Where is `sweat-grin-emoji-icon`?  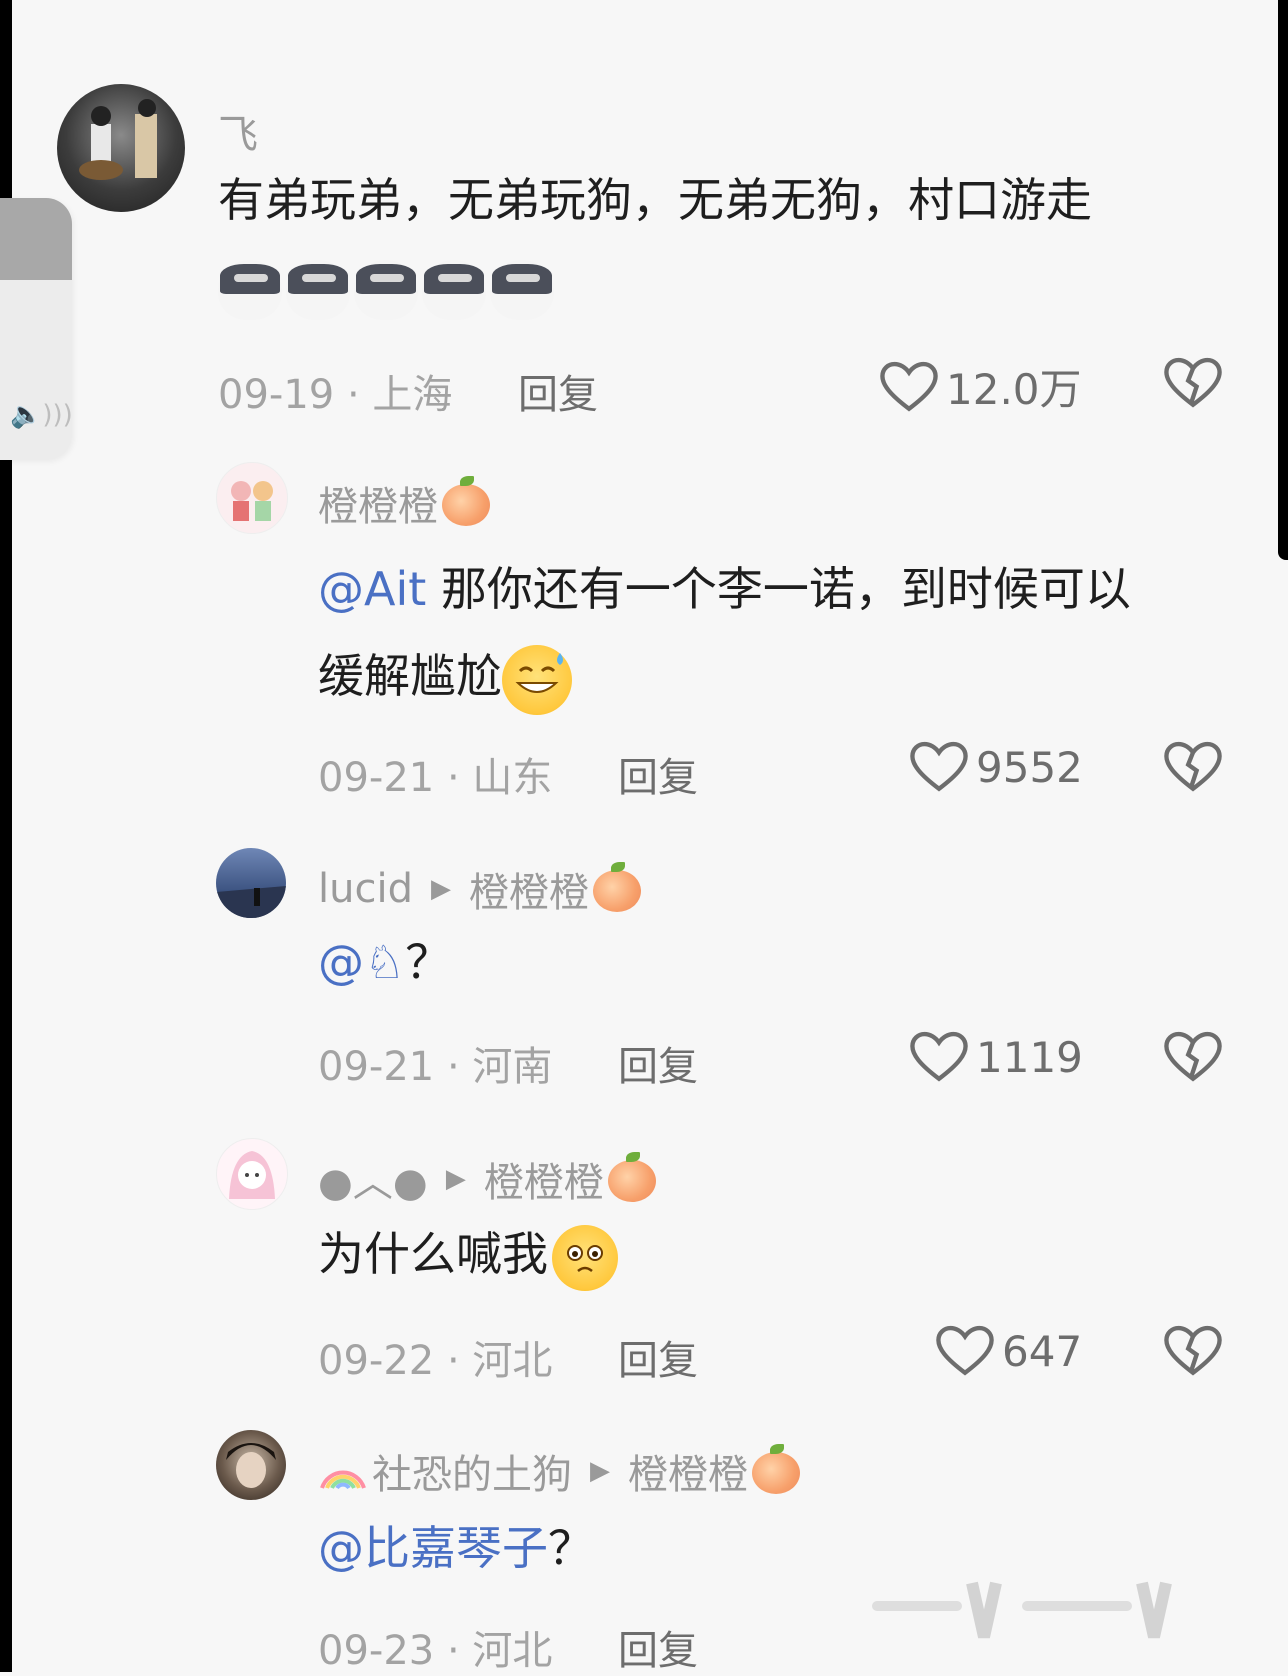
sweat-grin-emoji-icon is located at coordinates (537, 679).